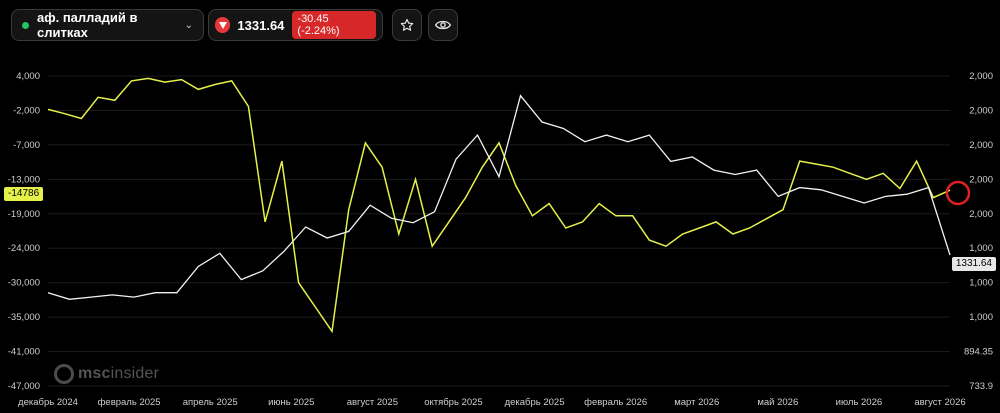  What do you see at coordinates (210, 402) in the screenshot?
I see `x-tick-label: апрель 2025` at bounding box center [210, 402].